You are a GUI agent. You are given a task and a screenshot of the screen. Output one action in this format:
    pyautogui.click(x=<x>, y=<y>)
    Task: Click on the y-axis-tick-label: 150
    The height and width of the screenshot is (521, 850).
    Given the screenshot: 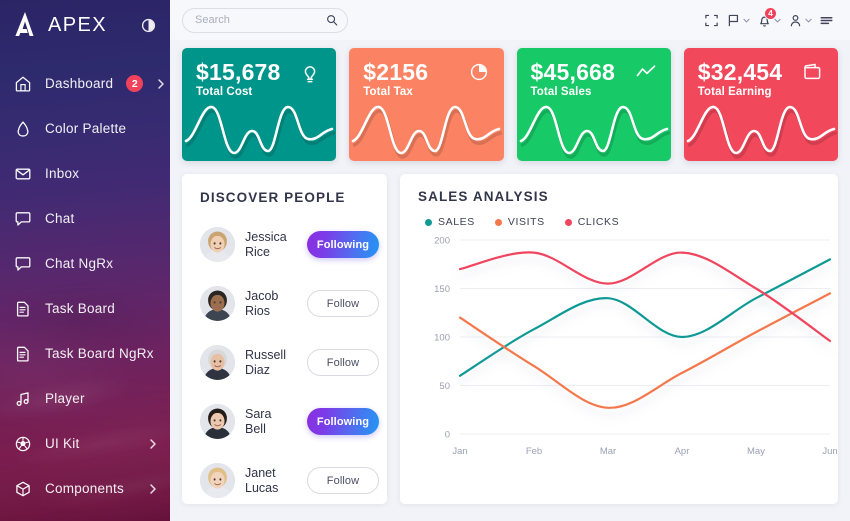 What is the action you would take?
    pyautogui.click(x=442, y=289)
    